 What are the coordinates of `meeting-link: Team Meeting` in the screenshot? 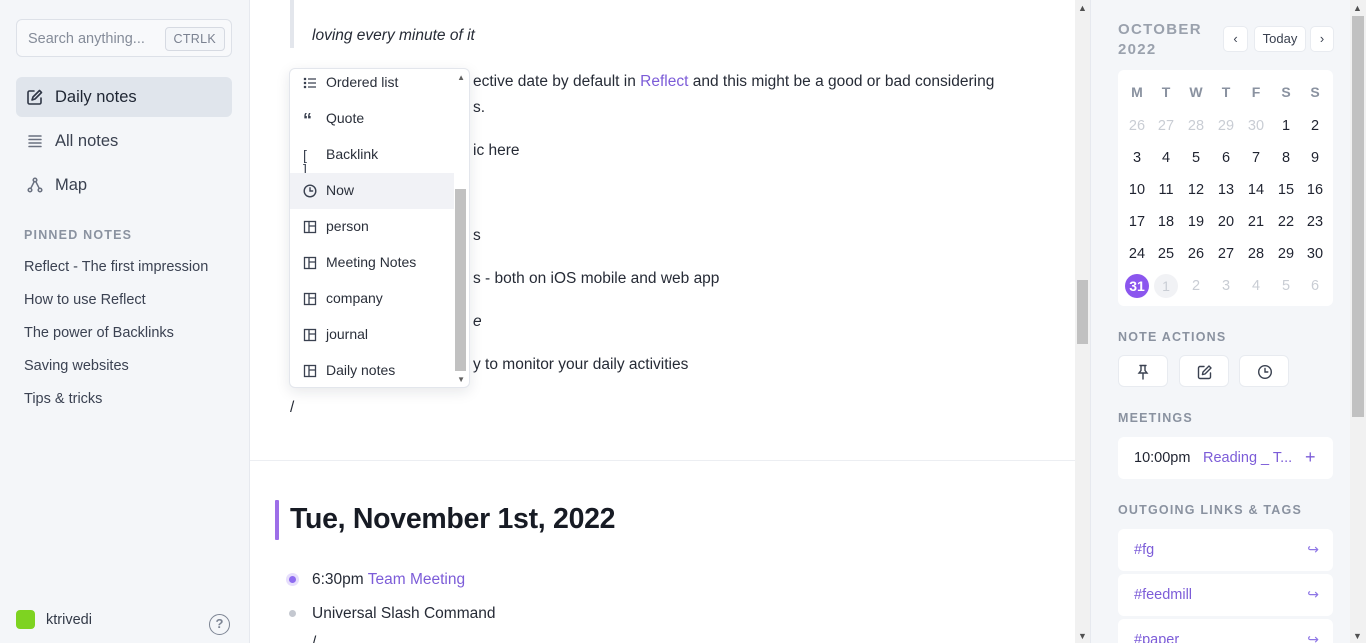 It's located at (416, 579).